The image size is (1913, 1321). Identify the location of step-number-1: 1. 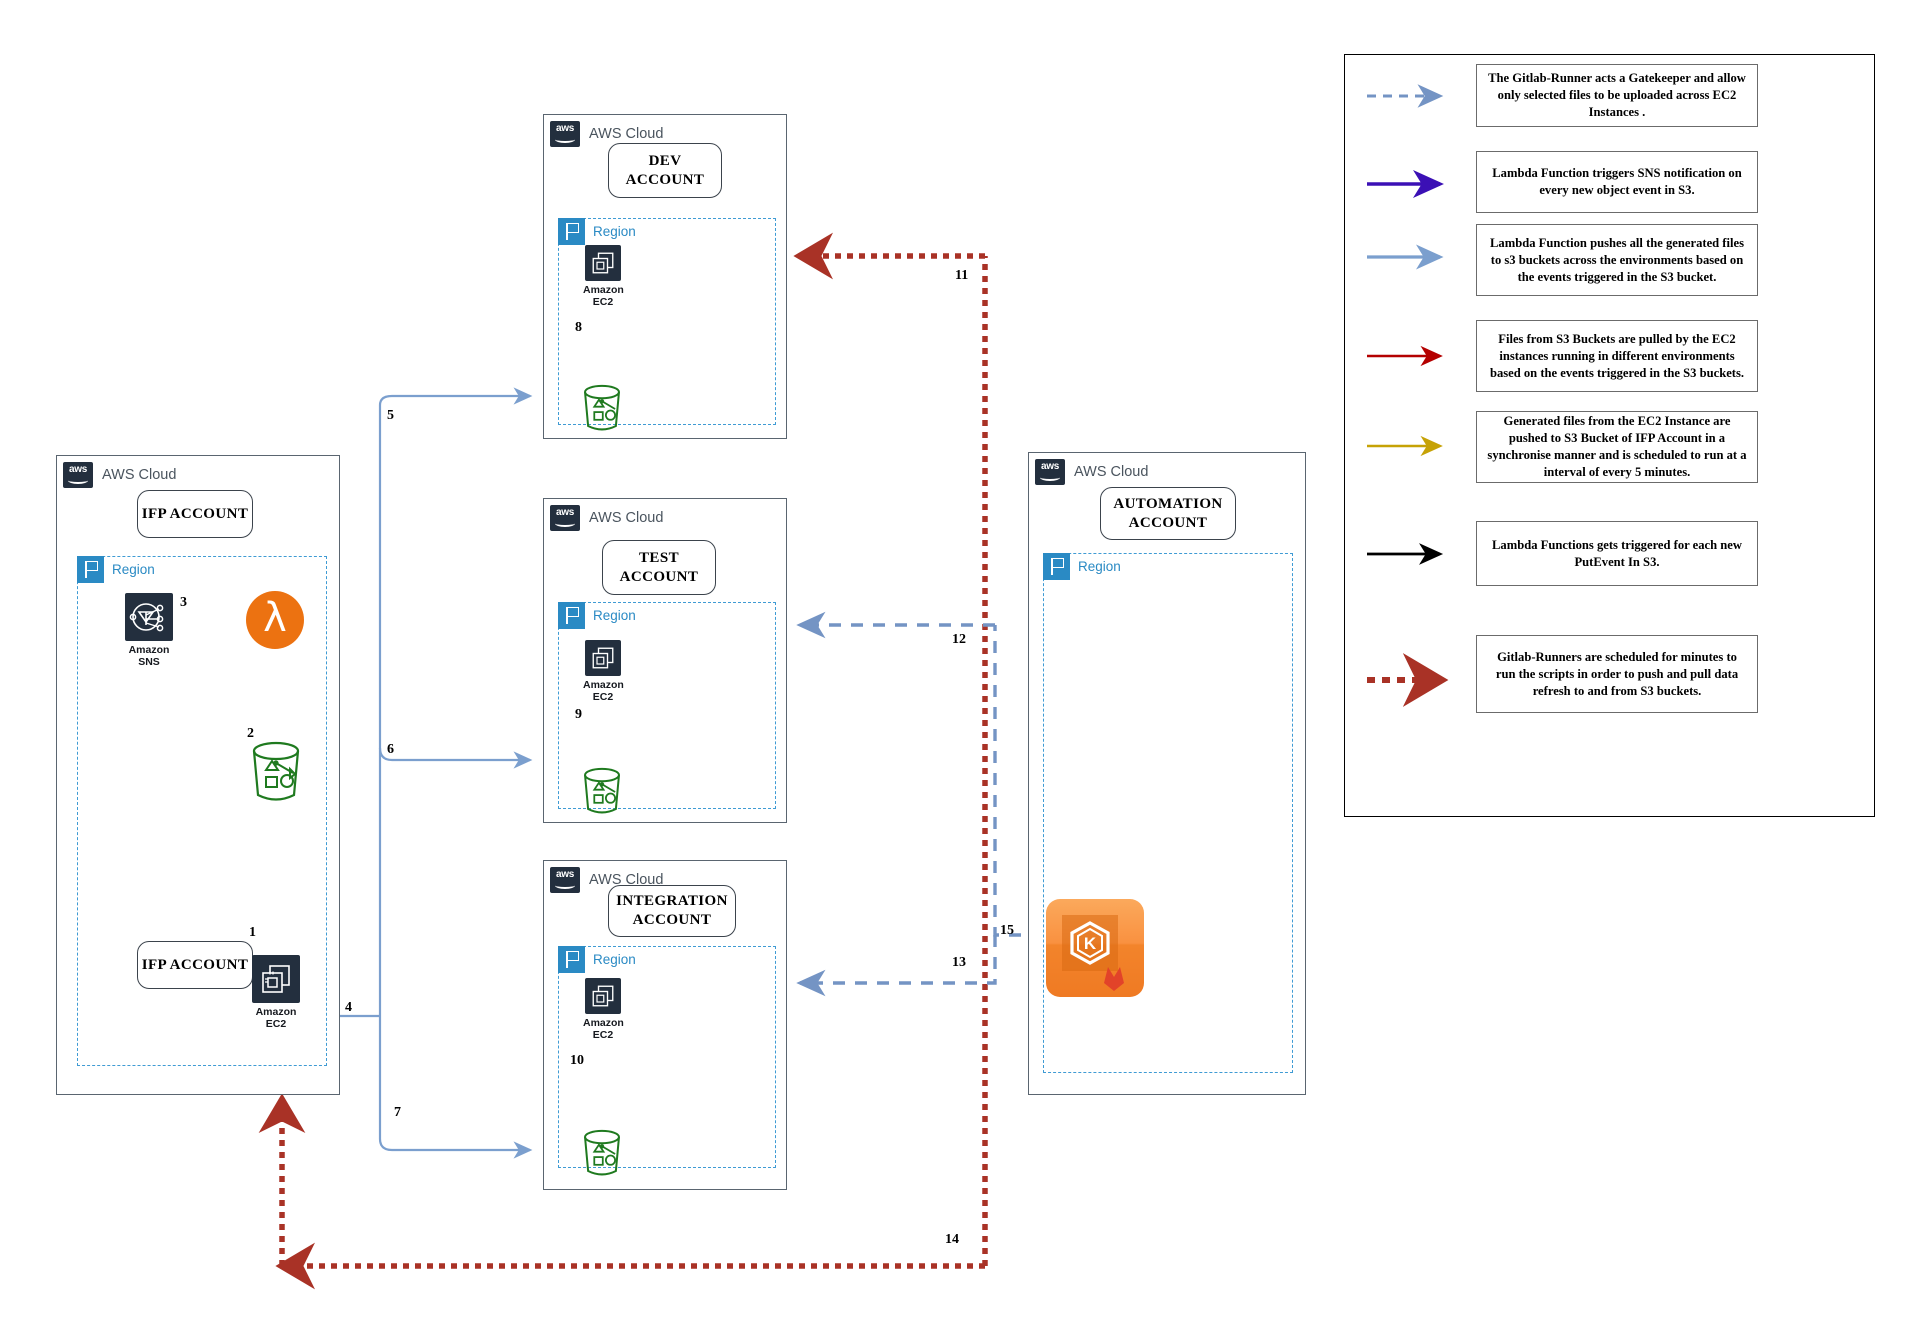
(252, 932).